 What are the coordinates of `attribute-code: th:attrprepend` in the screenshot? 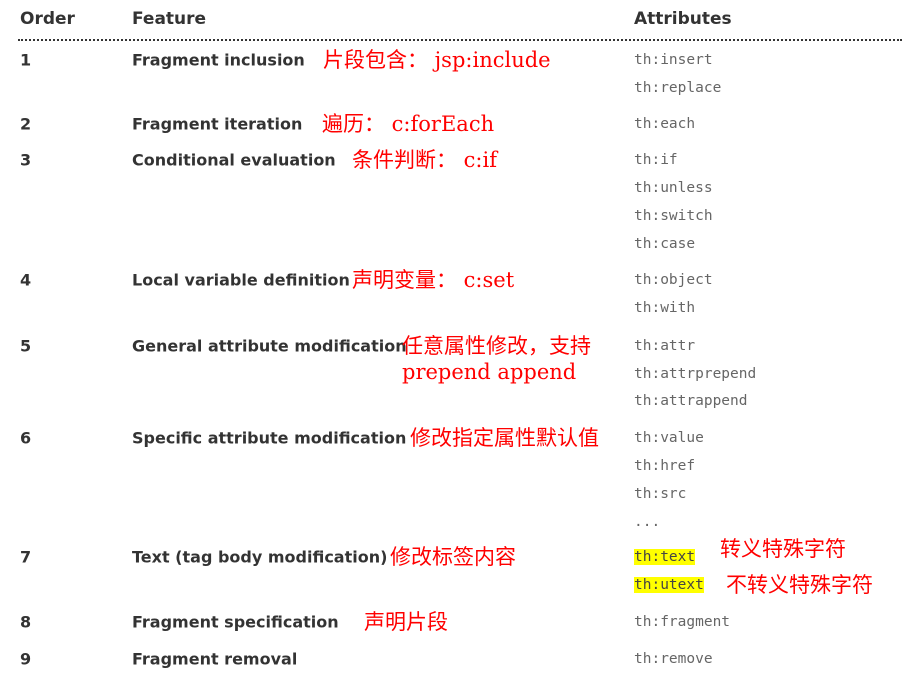 It's located at (695, 373).